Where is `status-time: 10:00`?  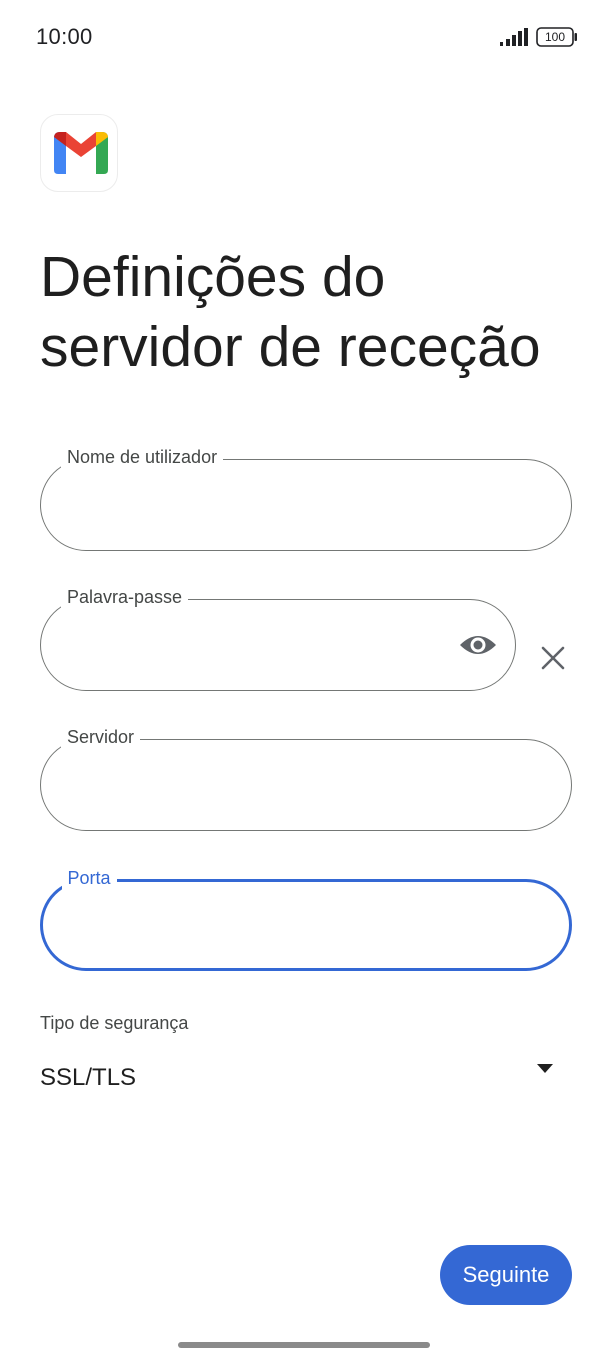
status-time: 10:00 is located at coordinates (64, 36).